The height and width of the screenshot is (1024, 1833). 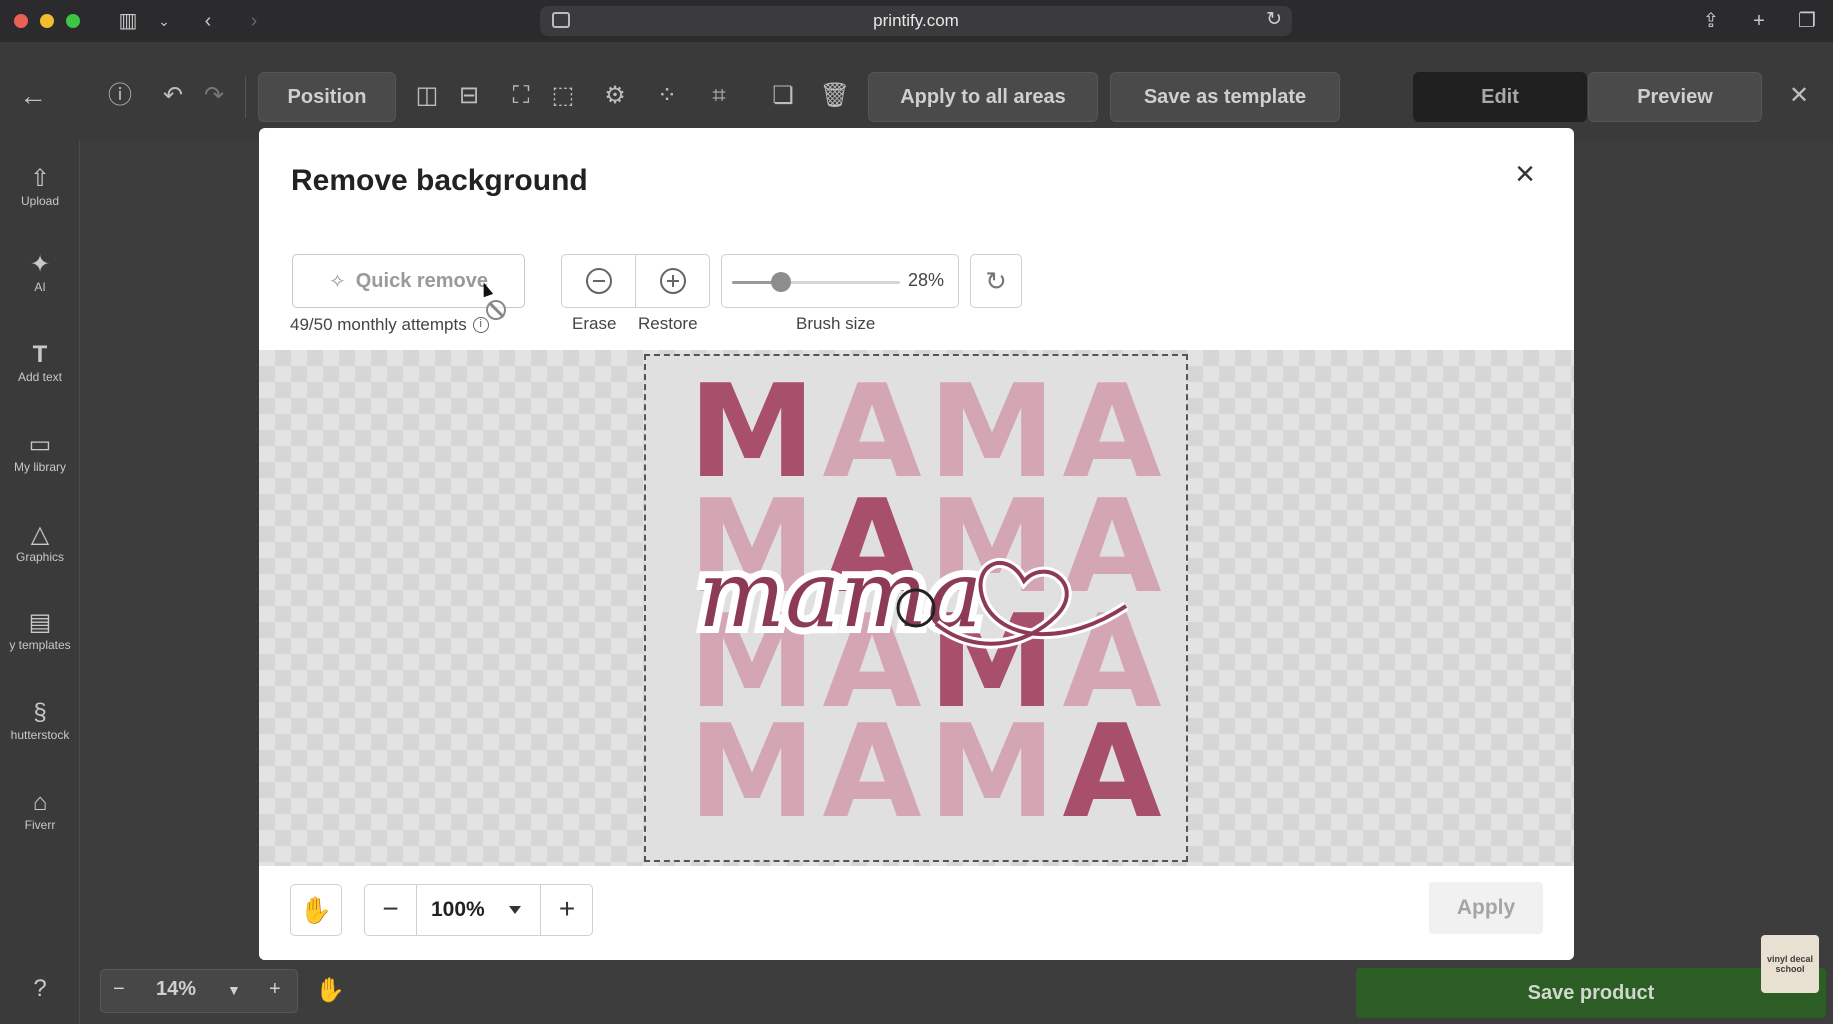 What do you see at coordinates (1790, 964) in the screenshot?
I see `watermark-logo: vinyl decal school` at bounding box center [1790, 964].